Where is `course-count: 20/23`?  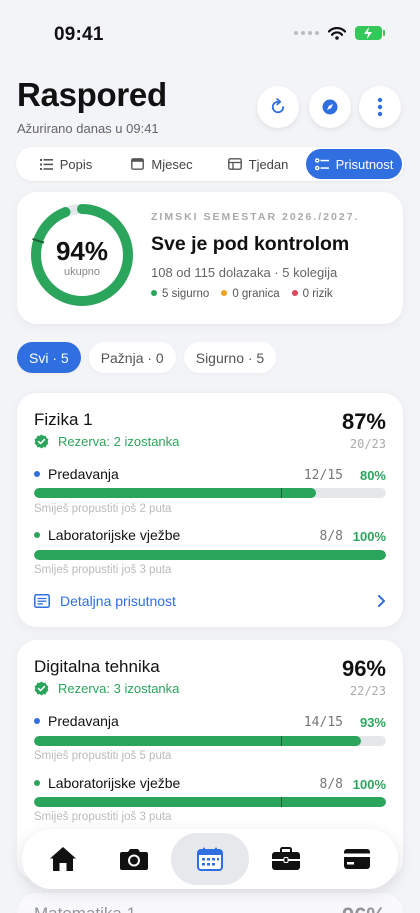
course-count: 20/23 is located at coordinates (367, 444).